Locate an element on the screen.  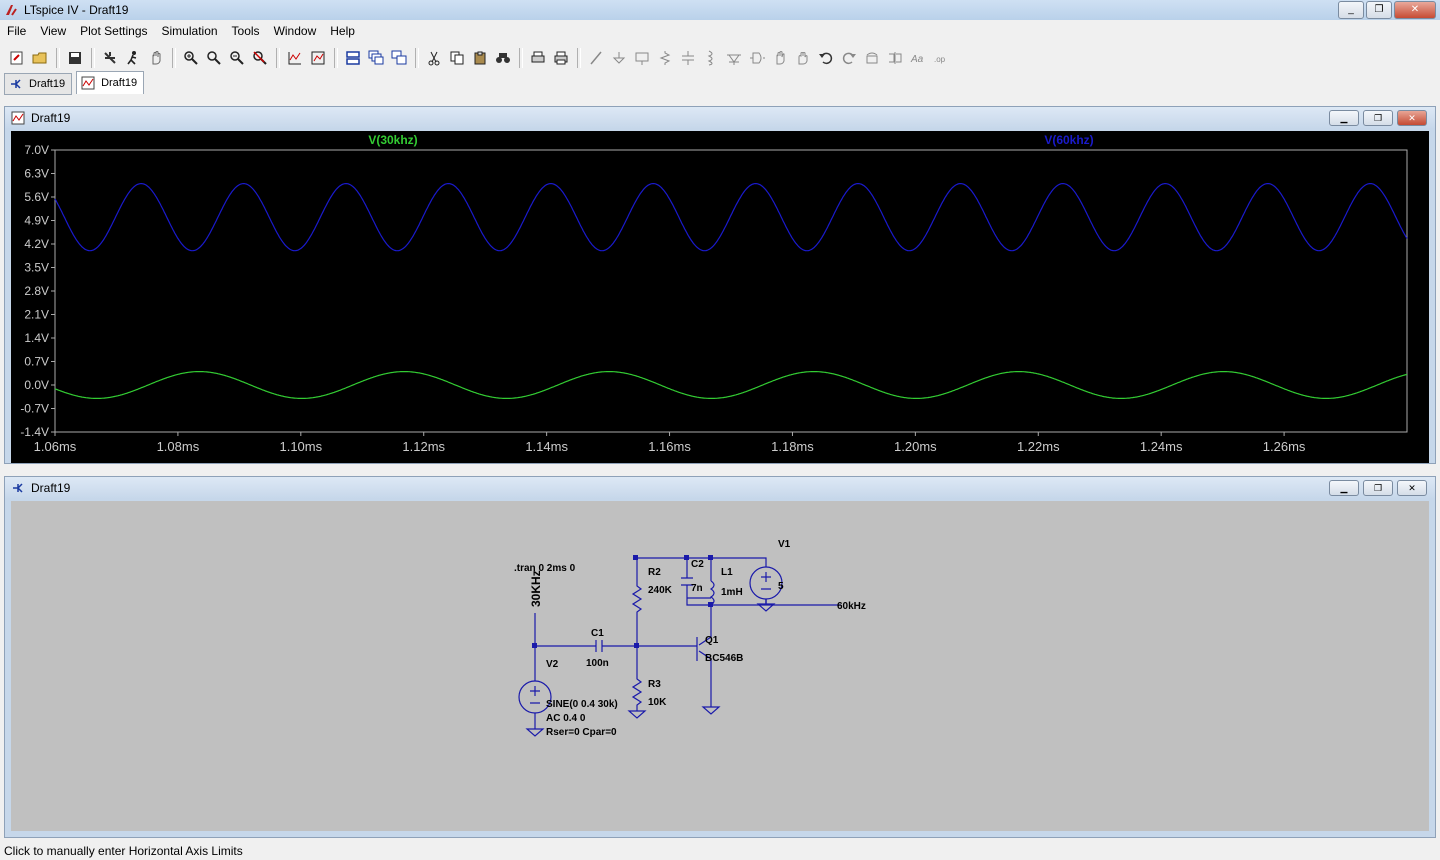
wire-icon is located at coordinates (596, 58).